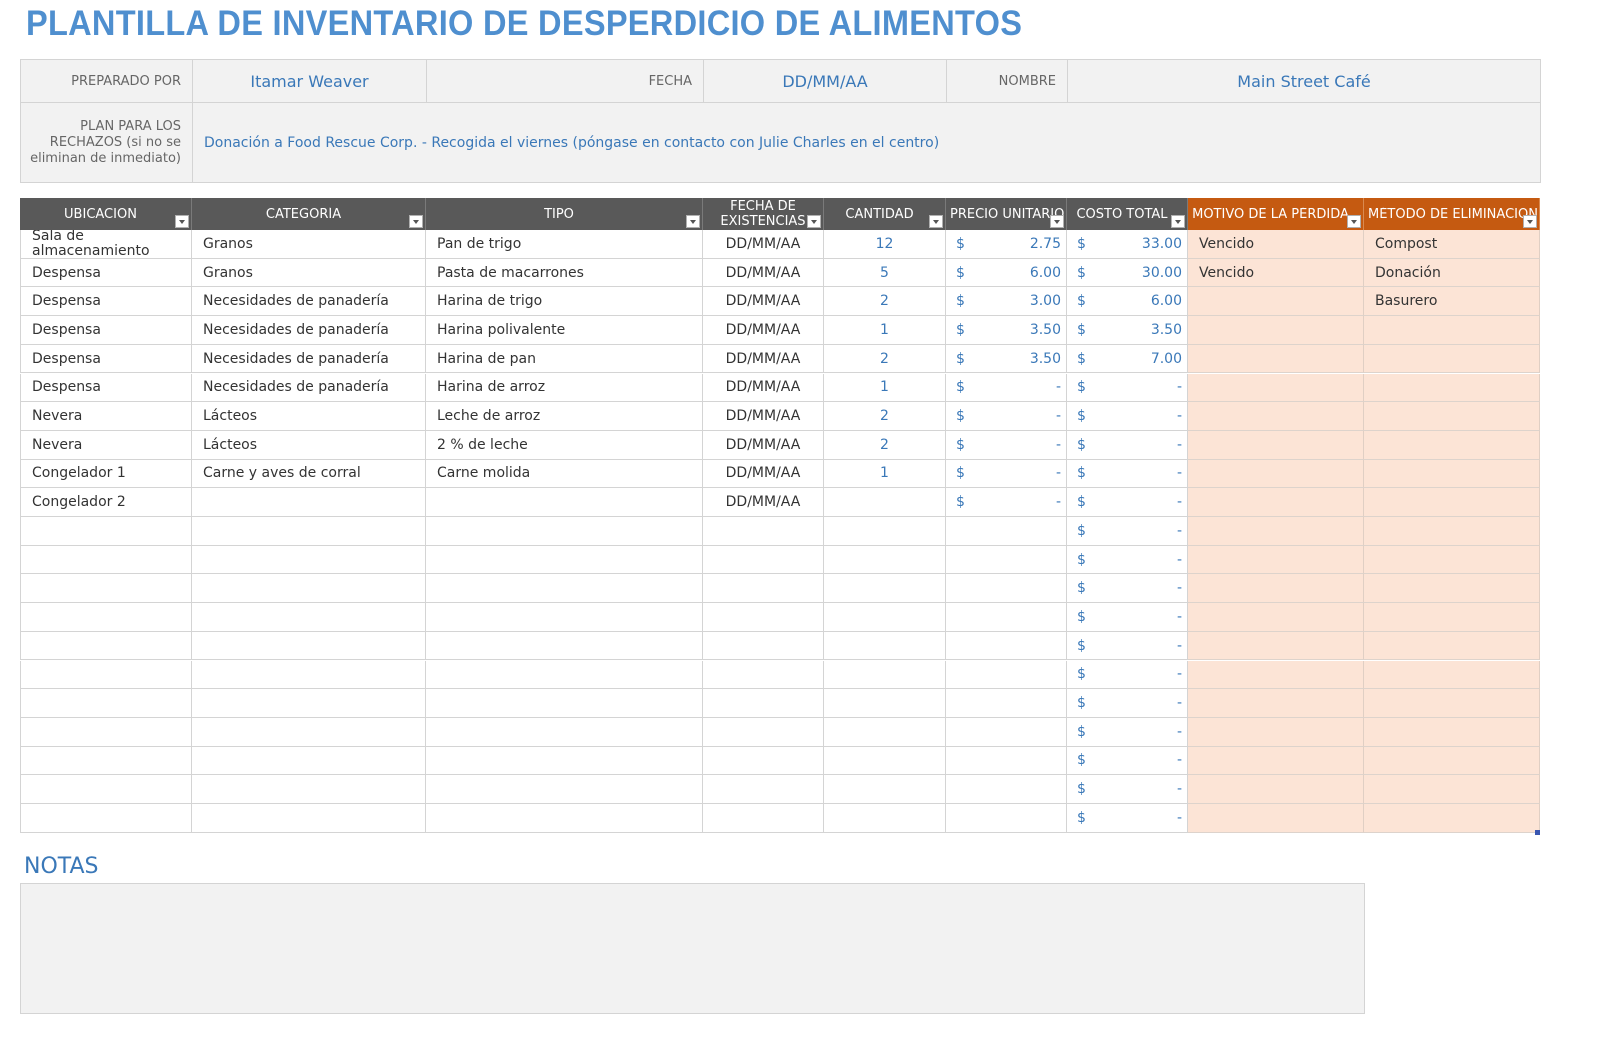  What do you see at coordinates (564, 416) in the screenshot?
I see `cell-tipo: Leche de arroz` at bounding box center [564, 416].